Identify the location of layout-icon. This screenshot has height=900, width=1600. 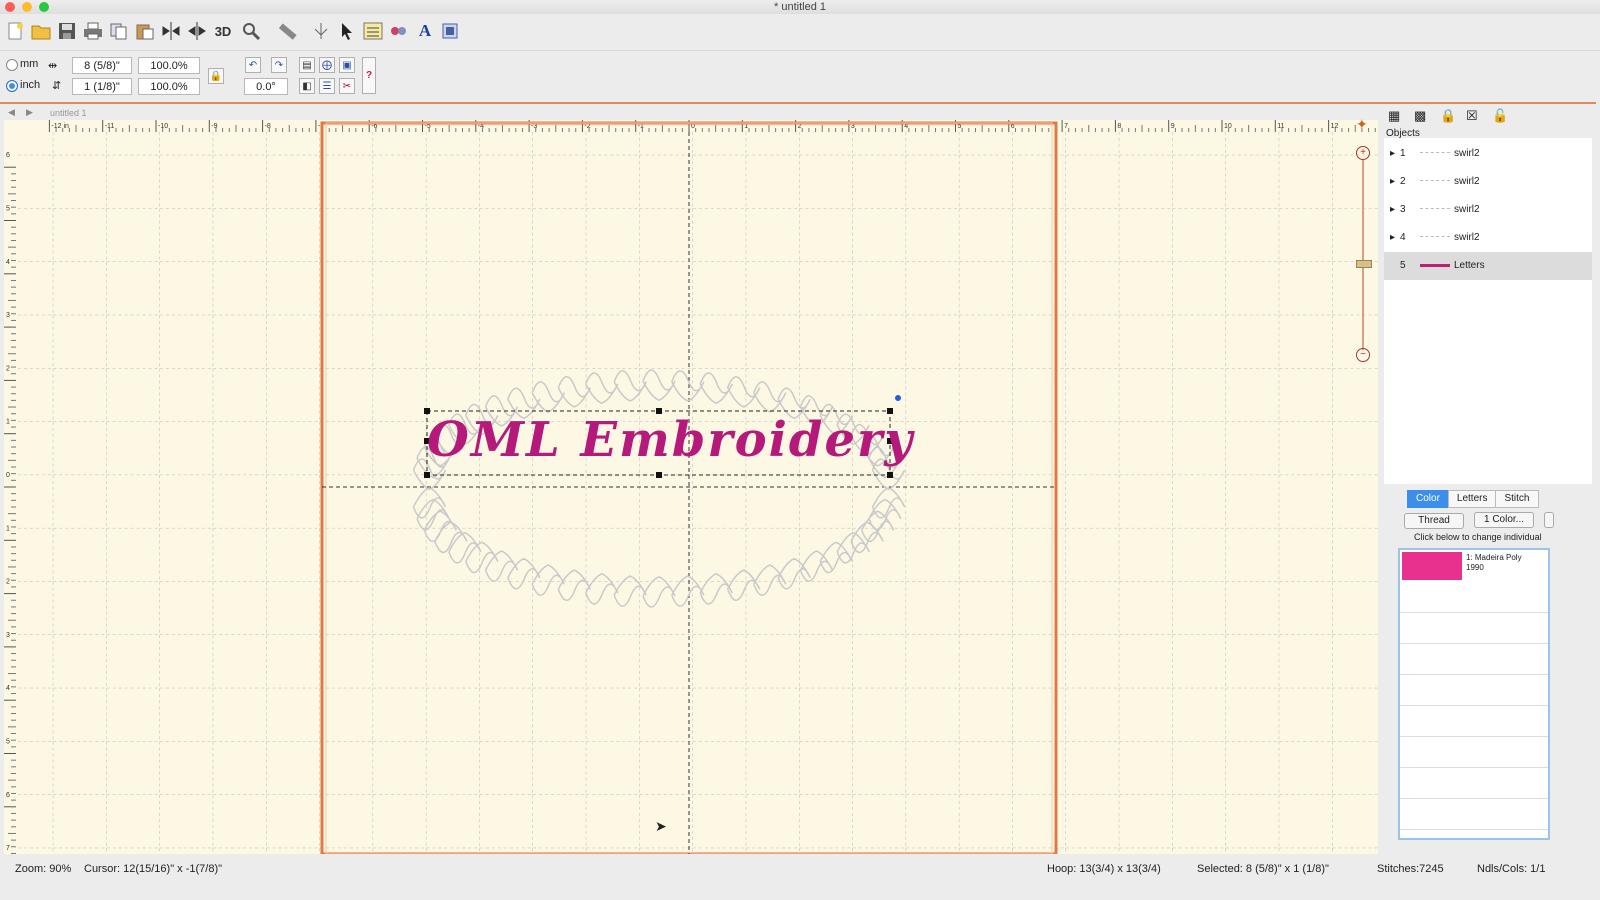
(451, 31).